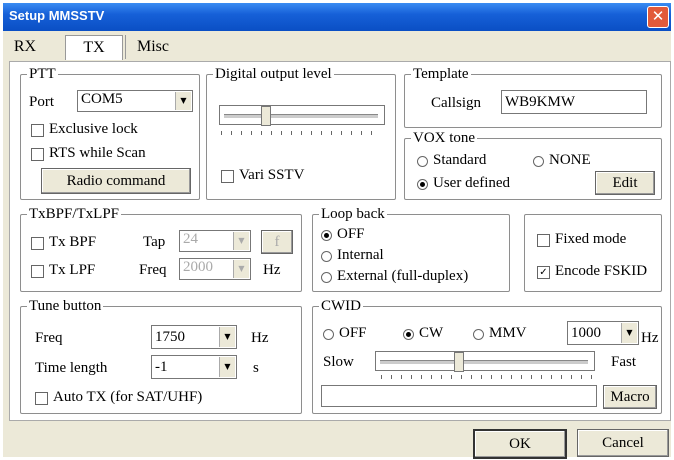  I want to click on digital-output-track, so click(301, 116).